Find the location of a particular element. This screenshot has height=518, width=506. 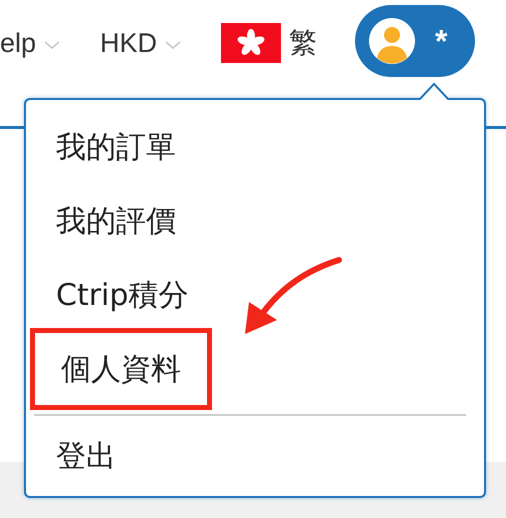

language-button: 繁 is located at coordinates (303, 43).